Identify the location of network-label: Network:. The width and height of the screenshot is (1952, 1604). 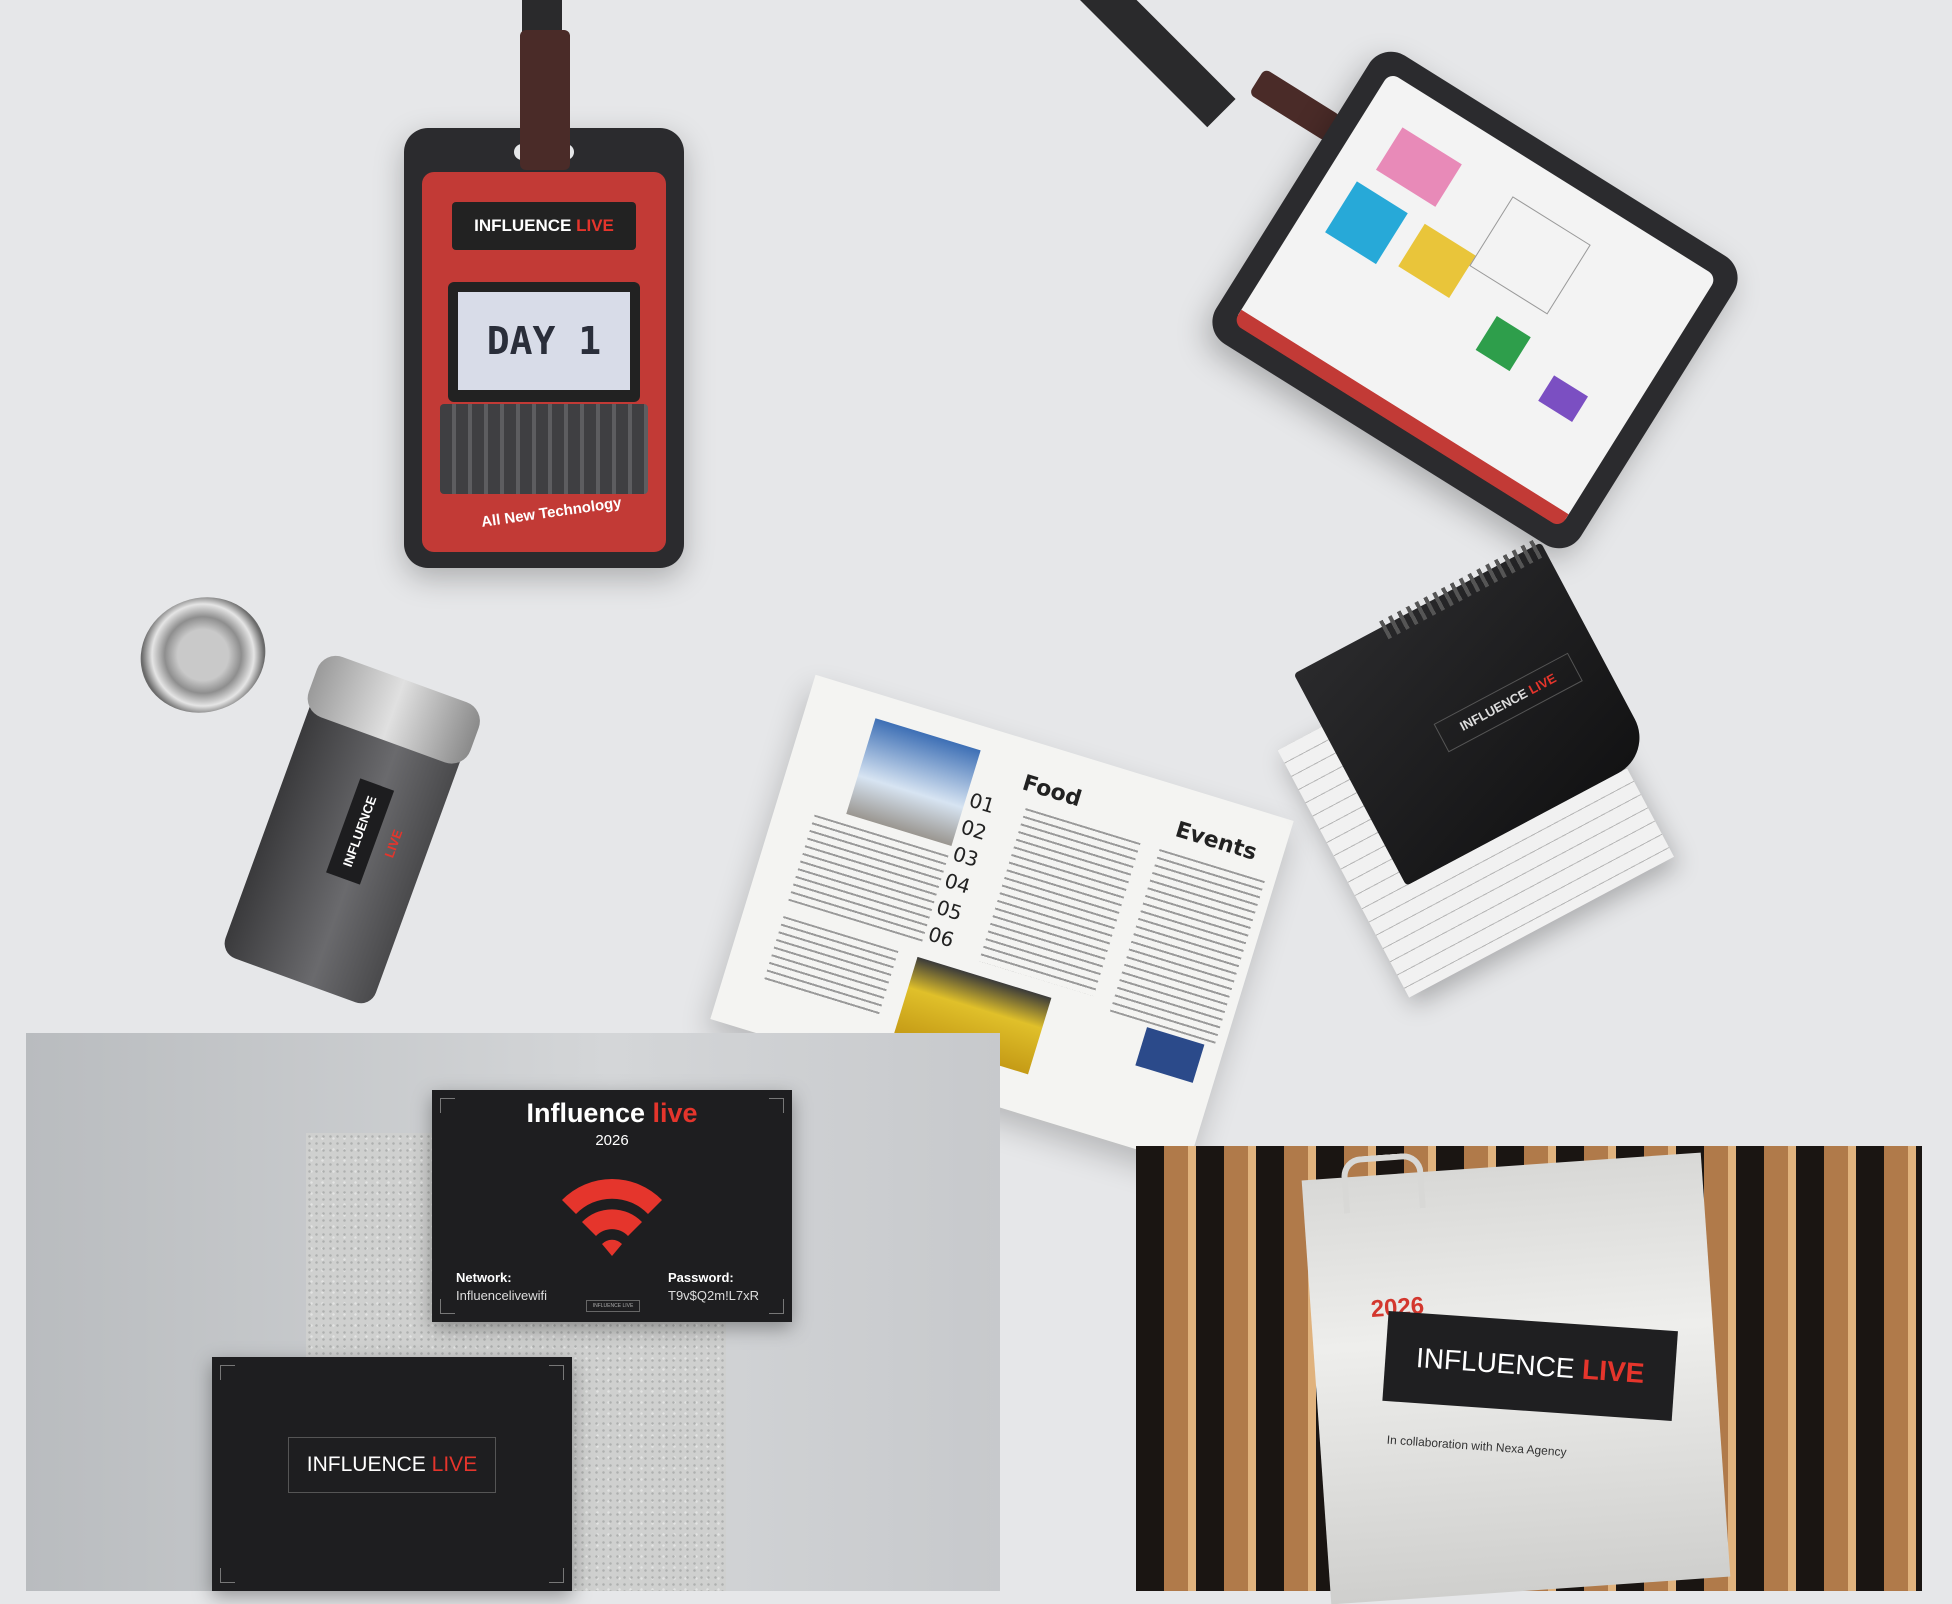
(484, 1277).